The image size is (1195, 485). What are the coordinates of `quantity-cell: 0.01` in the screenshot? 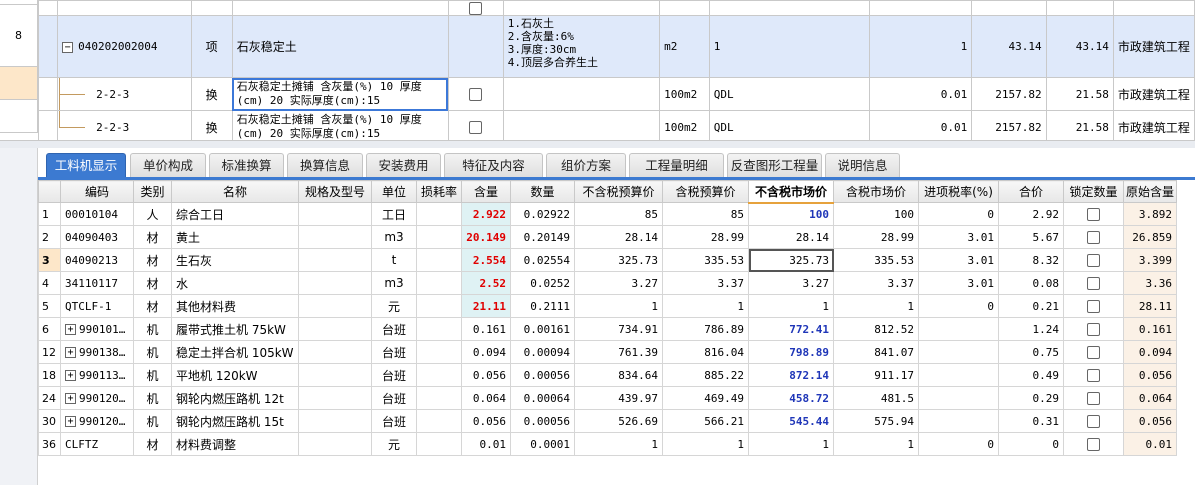 It's located at (920, 94).